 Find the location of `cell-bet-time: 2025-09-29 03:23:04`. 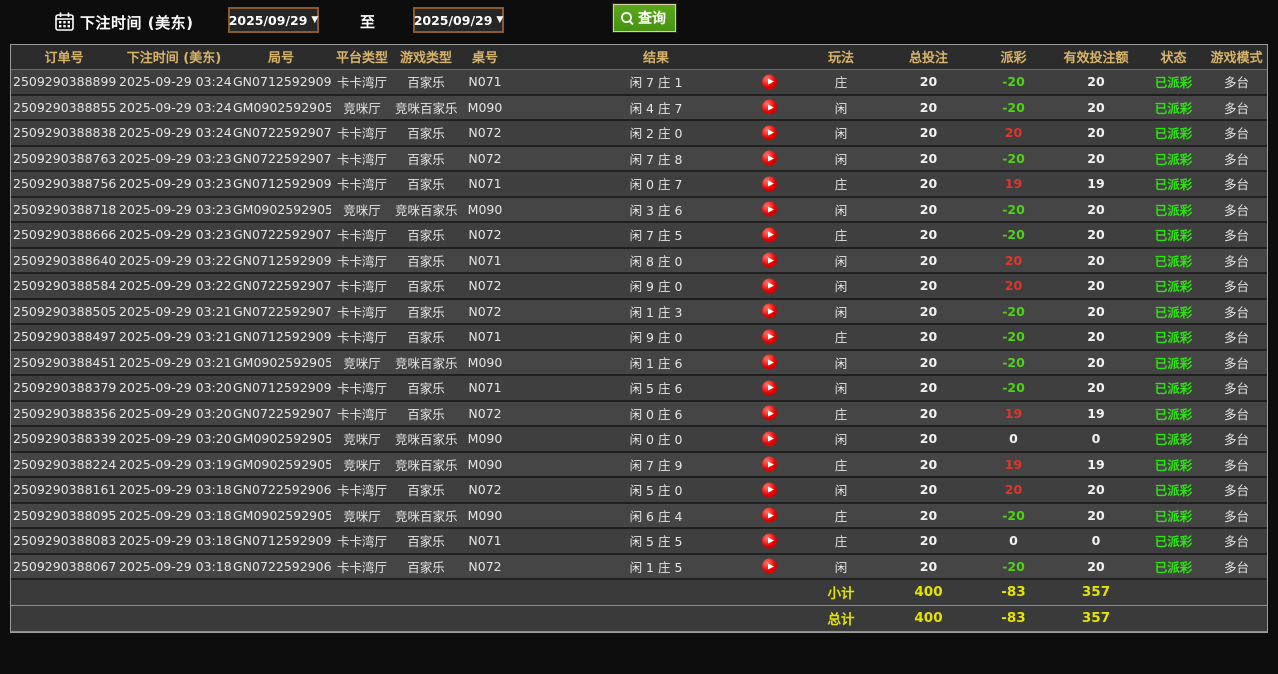

cell-bet-time: 2025-09-29 03:23:04 is located at coordinates (174, 235).